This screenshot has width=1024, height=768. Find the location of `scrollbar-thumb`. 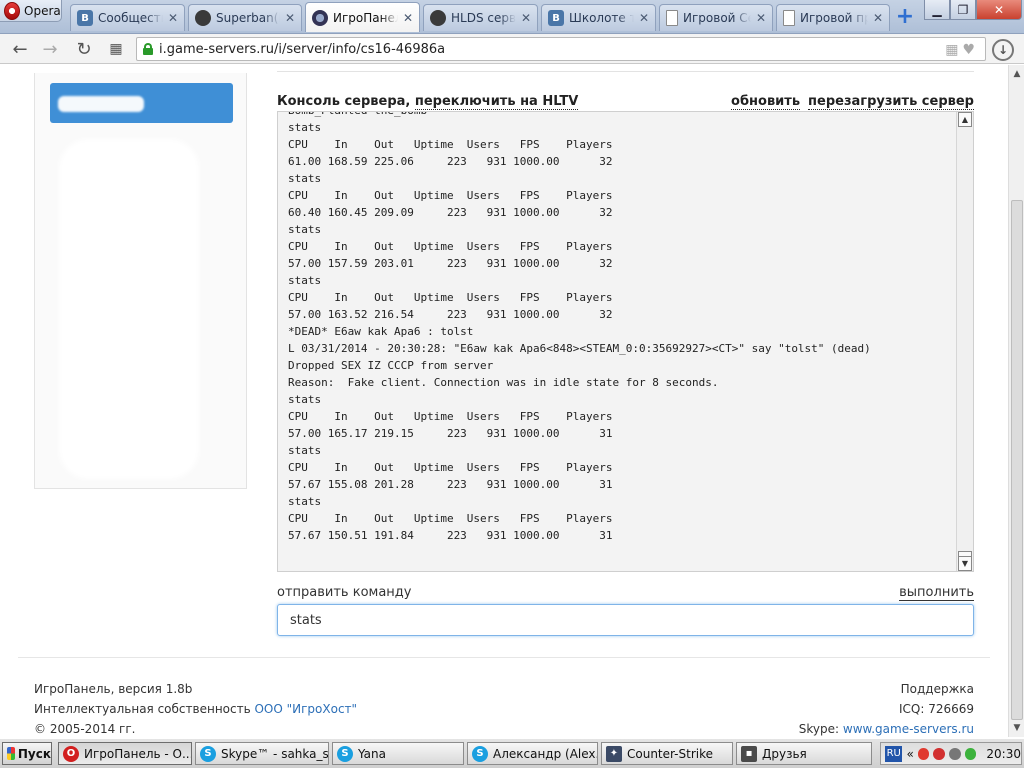

scrollbar-thumb is located at coordinates (1017, 460).